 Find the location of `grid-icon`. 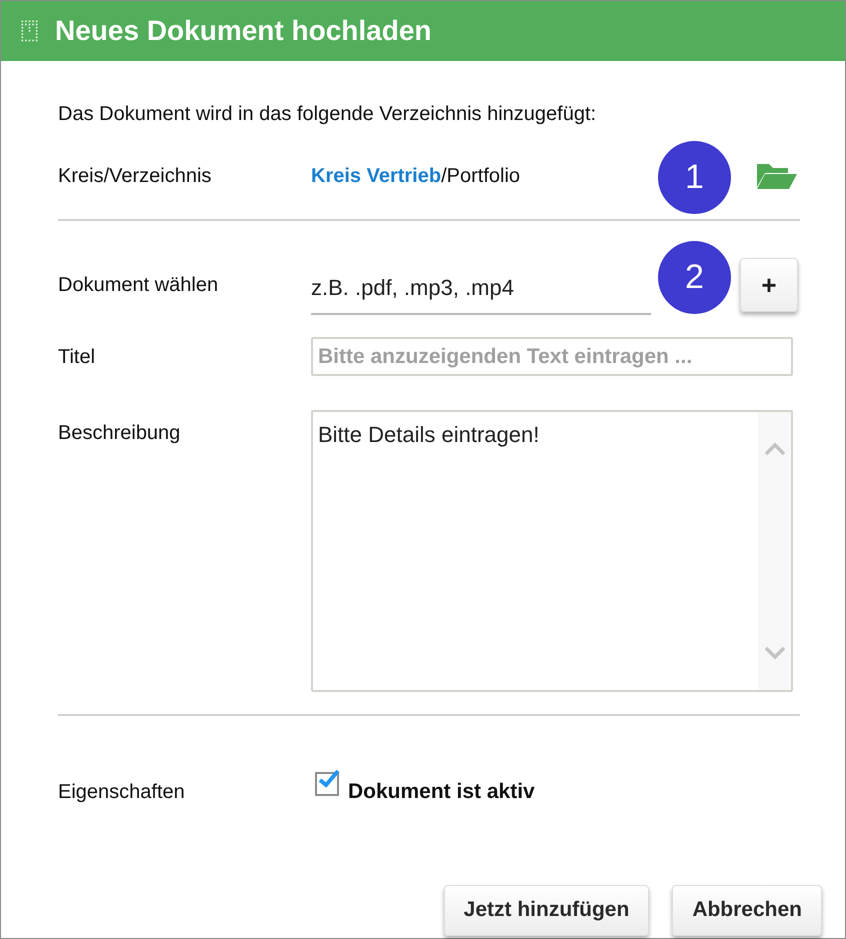

grid-icon is located at coordinates (30, 31).